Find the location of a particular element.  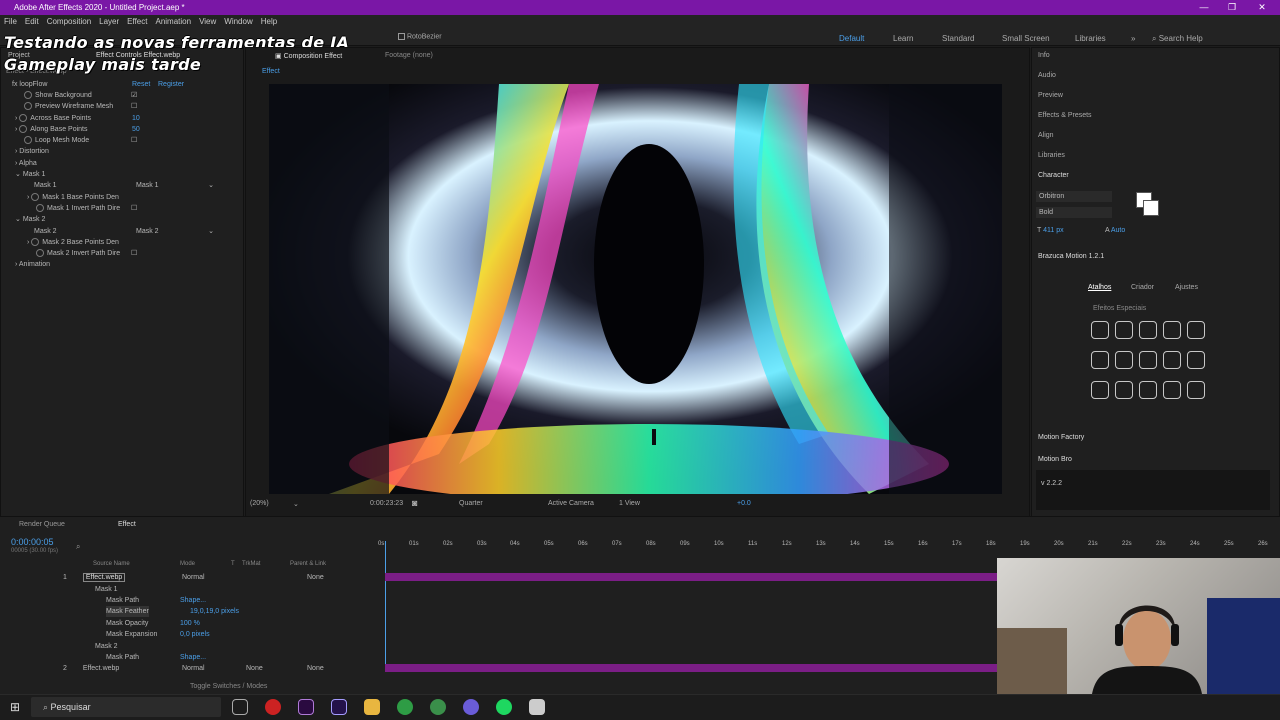

layer-2-bar is located at coordinates (691, 668).